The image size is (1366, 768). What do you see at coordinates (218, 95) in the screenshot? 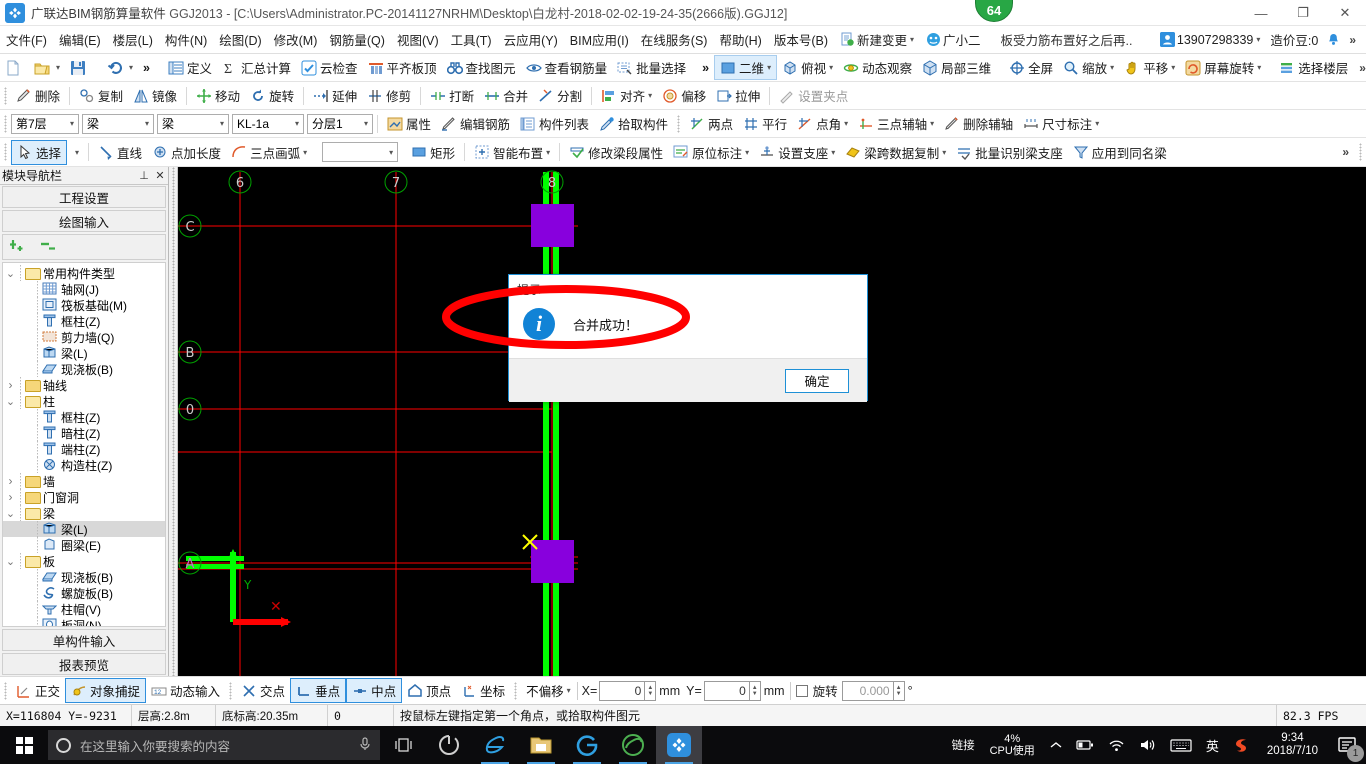
I see `move-button: 移动` at bounding box center [218, 95].